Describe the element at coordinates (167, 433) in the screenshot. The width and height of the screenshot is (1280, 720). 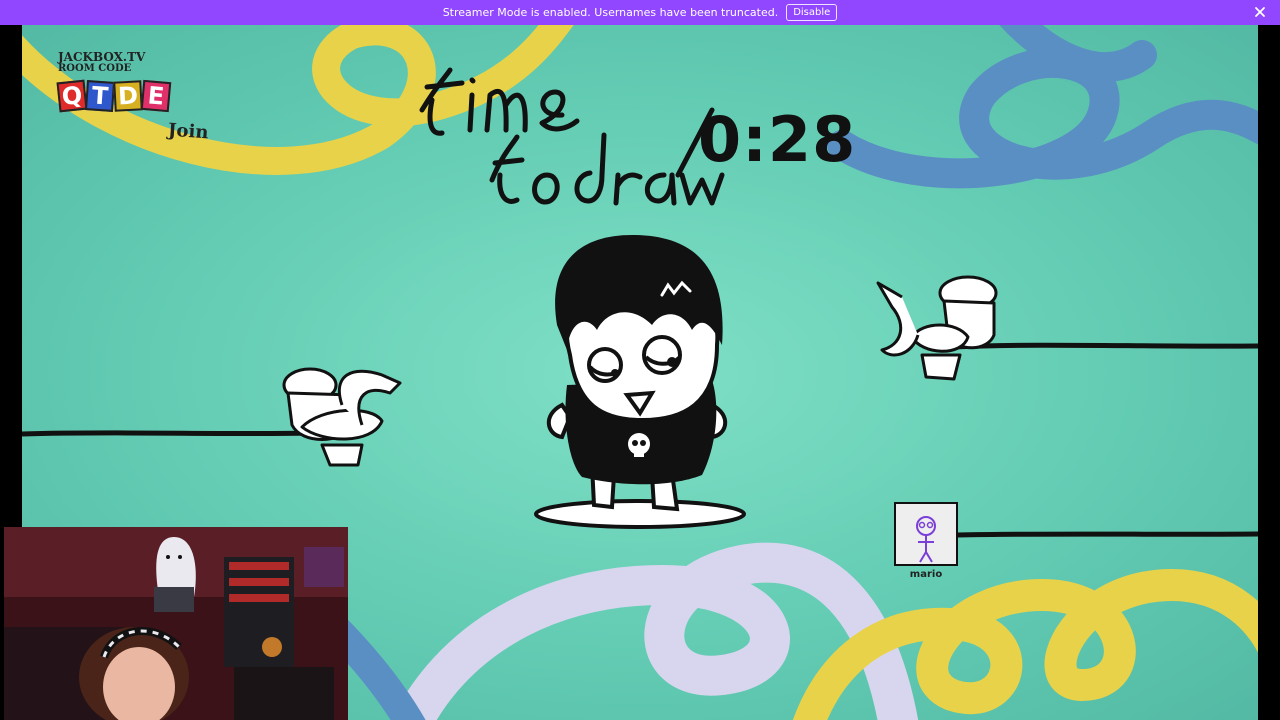
I see `wire-left` at that location.